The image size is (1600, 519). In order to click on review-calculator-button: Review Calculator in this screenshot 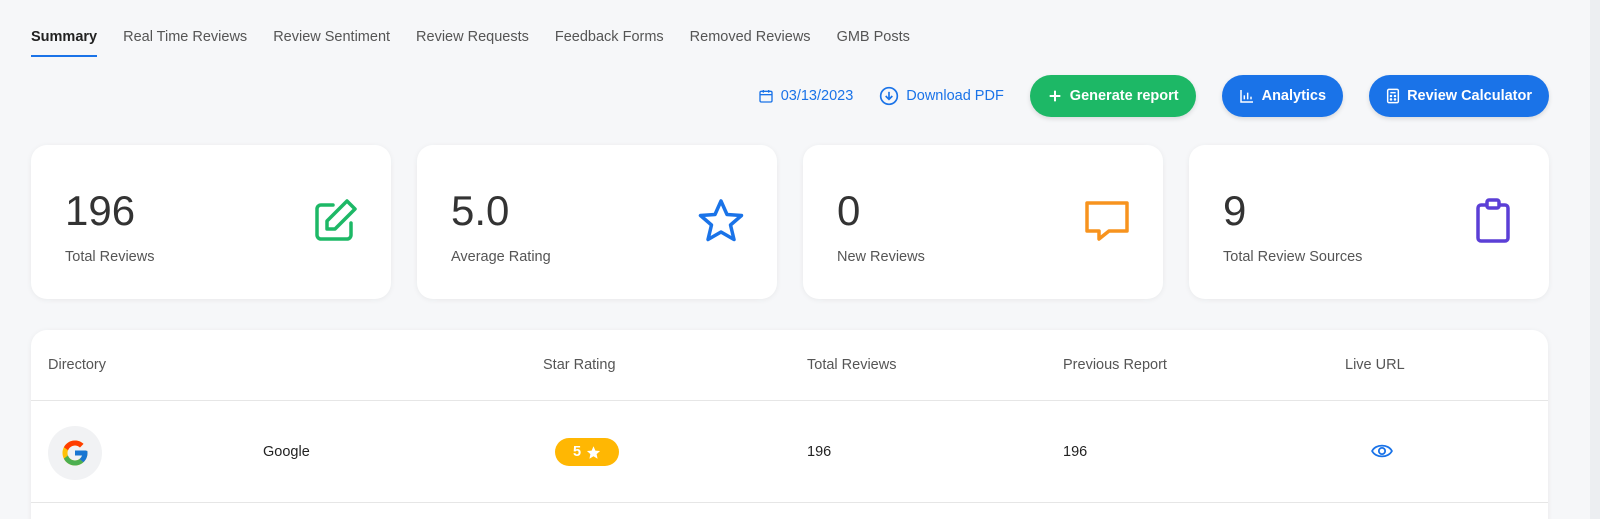, I will do `click(1459, 96)`.